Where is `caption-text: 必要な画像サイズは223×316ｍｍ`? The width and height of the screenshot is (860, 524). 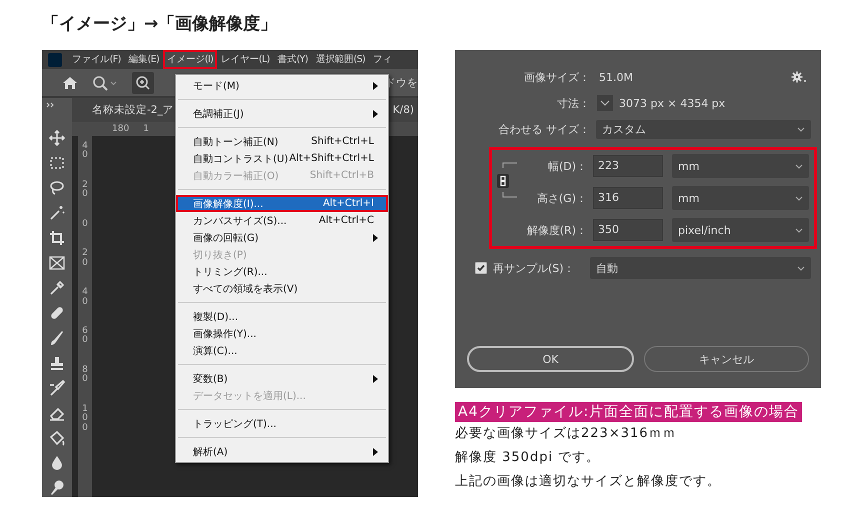
caption-text: 必要な画像サイズは223×316ｍｍ is located at coordinates (566, 434).